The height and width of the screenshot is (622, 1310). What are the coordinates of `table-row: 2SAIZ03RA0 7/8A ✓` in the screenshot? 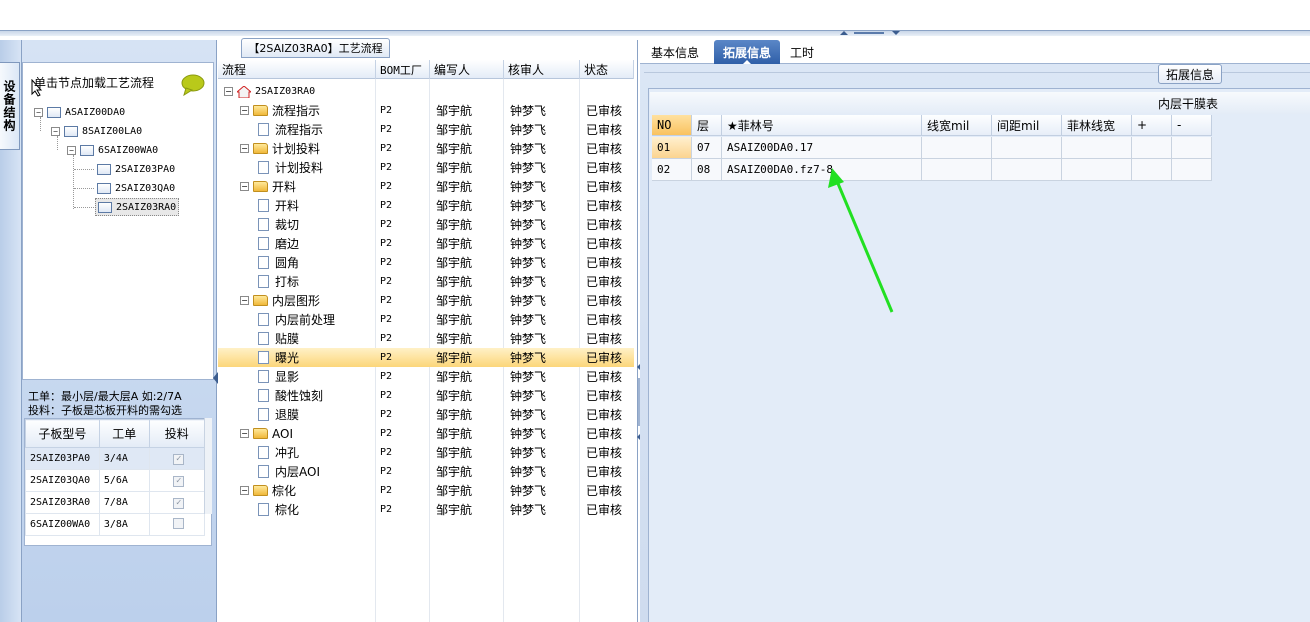 It's located at (115, 502).